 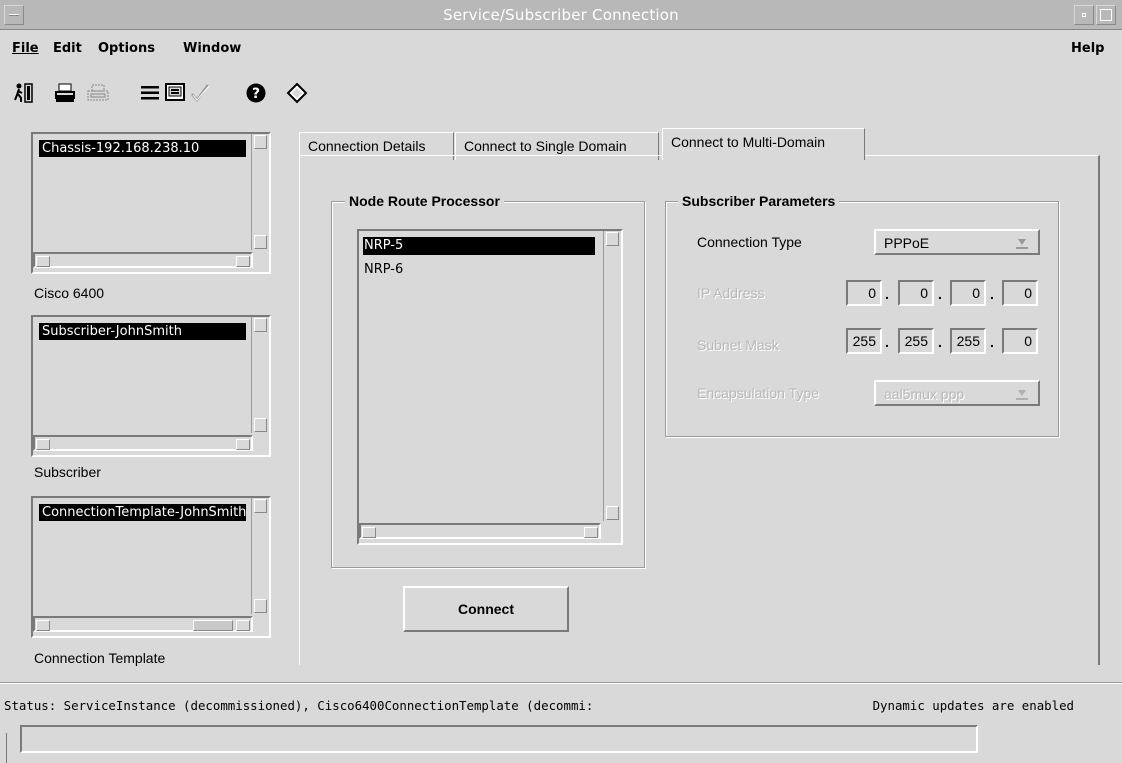 What do you see at coordinates (142, 512) in the screenshot?
I see `template-list-item: ConnectionTemplate-JohnSmith` at bounding box center [142, 512].